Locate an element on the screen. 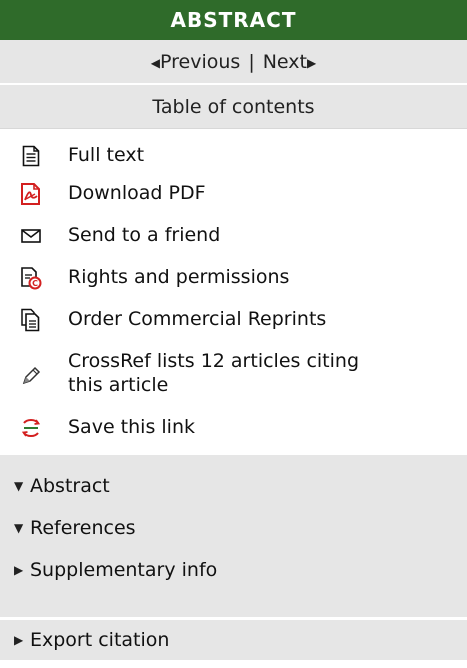  save-link-link: Save this link is located at coordinates (233, 433).